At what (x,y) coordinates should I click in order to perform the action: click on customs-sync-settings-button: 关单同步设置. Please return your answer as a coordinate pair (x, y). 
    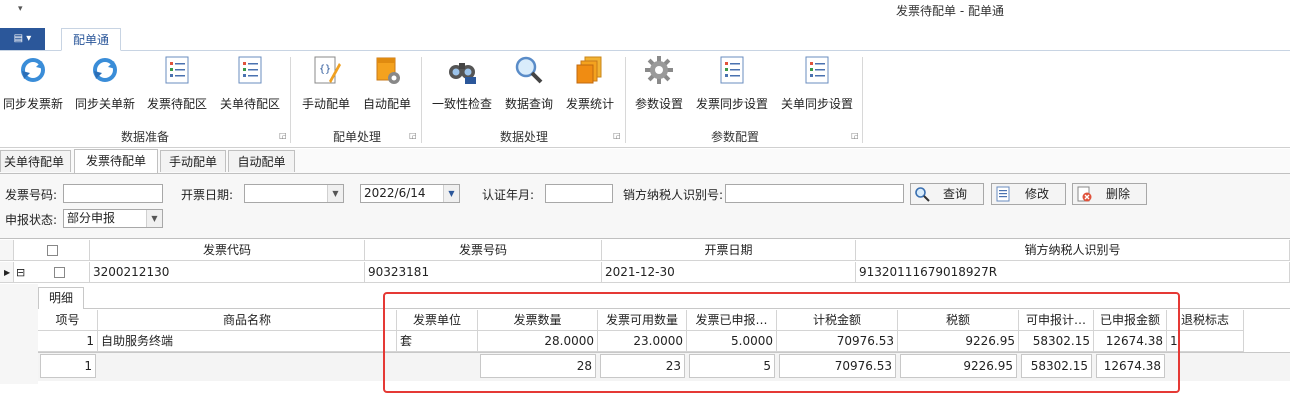
    Looking at the image, I should click on (817, 83).